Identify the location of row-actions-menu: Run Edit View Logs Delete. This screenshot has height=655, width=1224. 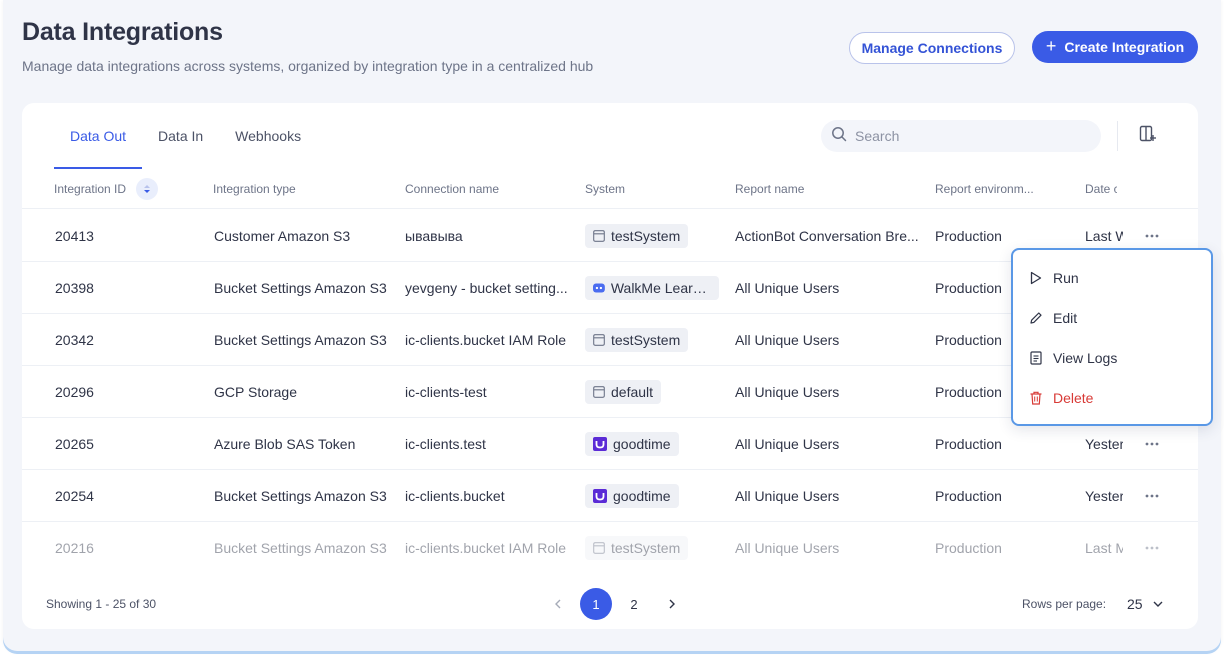
(1112, 337).